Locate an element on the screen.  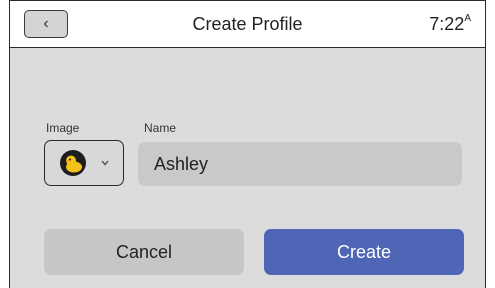
clock: 7:22A is located at coordinates (450, 24).